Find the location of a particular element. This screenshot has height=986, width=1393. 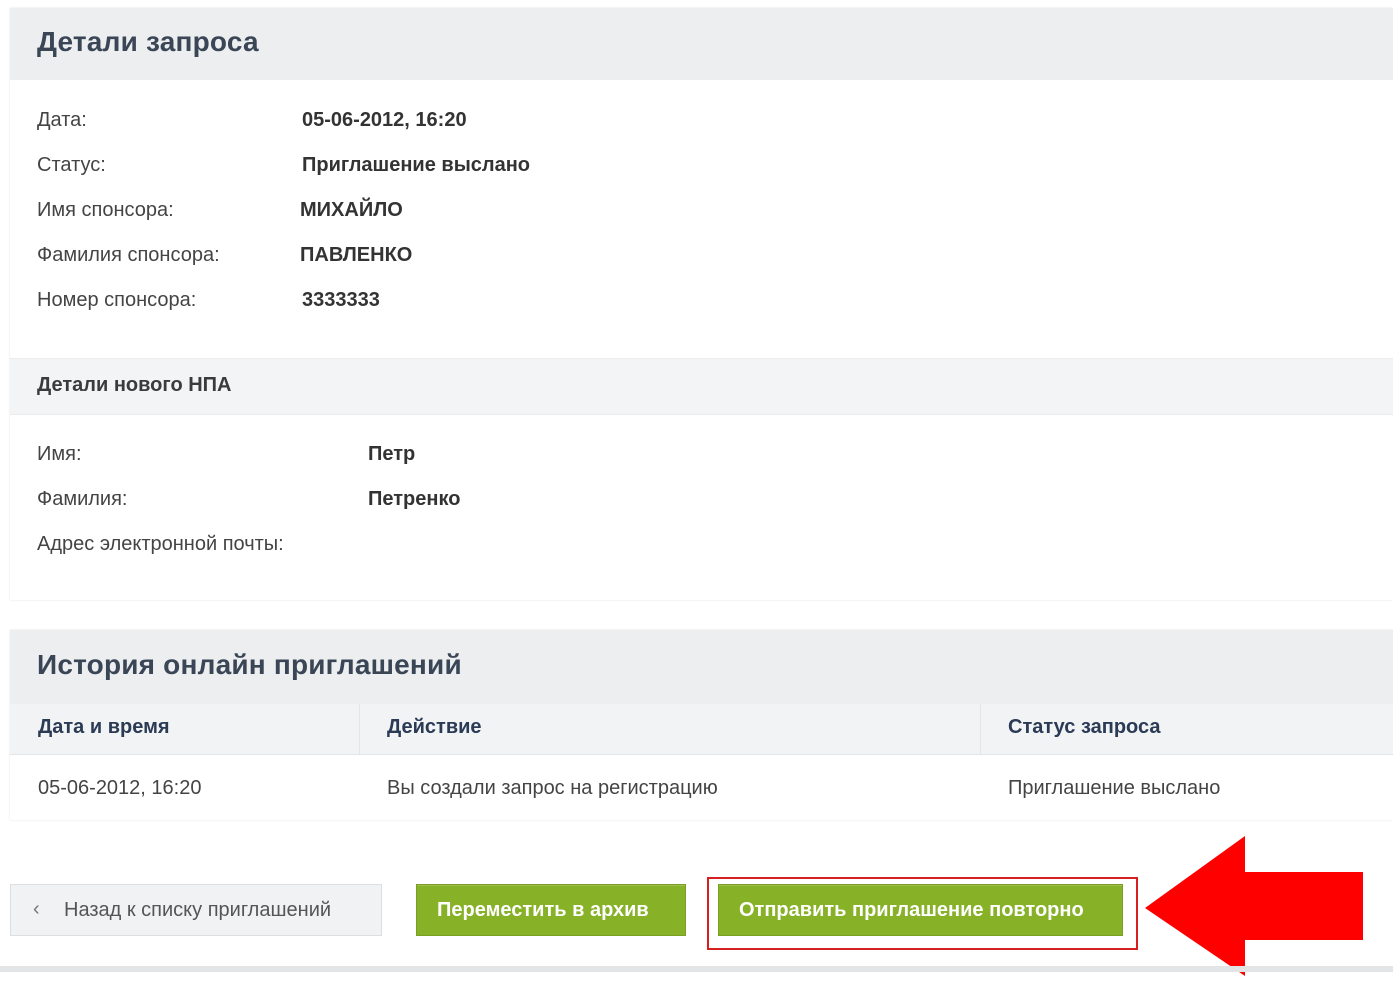

back-button-label: Назад к списку приглашений is located at coordinates (198, 910).